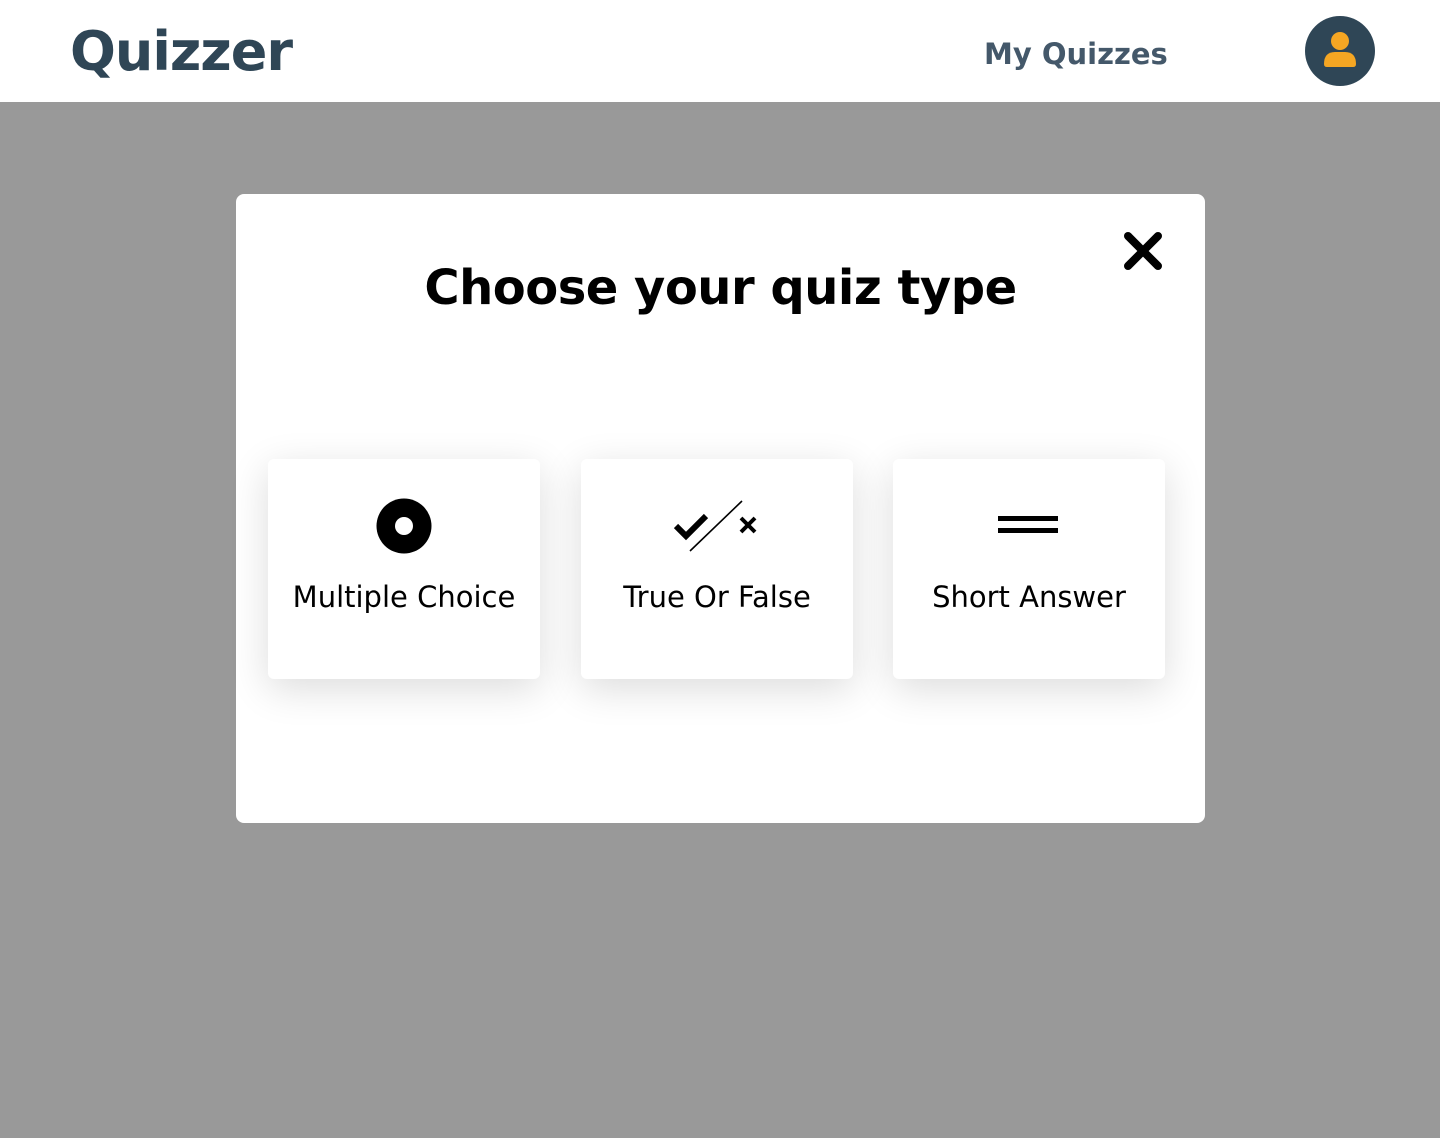  What do you see at coordinates (404, 597) in the screenshot?
I see `option-label: Multiple Choice` at bounding box center [404, 597].